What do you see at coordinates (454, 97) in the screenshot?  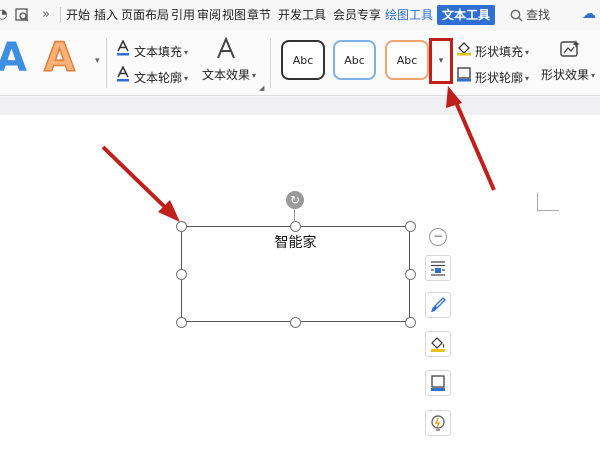 I see `arrow-head-more-styles` at bounding box center [454, 97].